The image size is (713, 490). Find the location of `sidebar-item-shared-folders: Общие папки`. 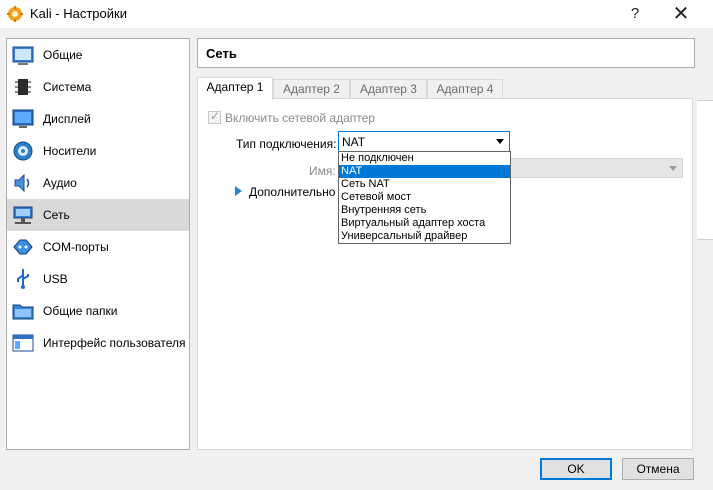

sidebar-item-shared-folders: Общие папки is located at coordinates (98, 311).